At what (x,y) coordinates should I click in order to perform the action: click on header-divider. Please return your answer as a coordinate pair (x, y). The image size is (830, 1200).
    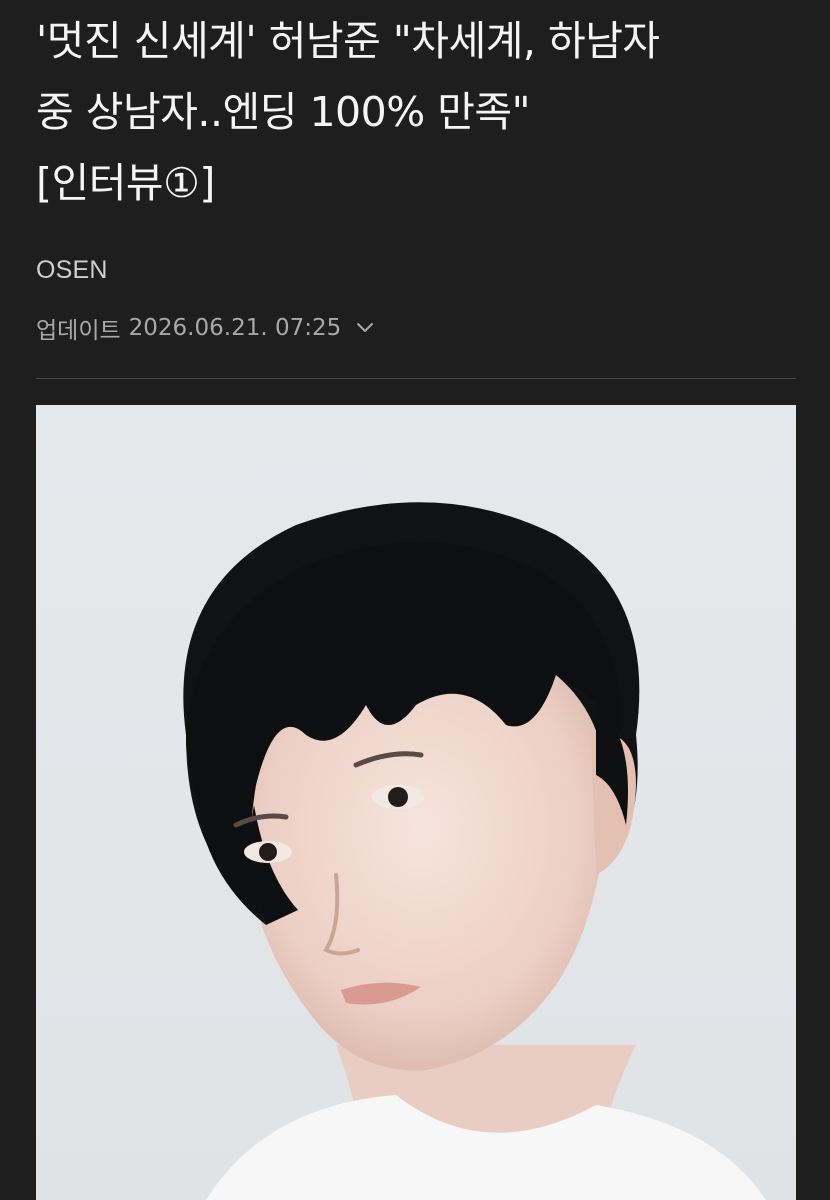
    Looking at the image, I should click on (416, 378).